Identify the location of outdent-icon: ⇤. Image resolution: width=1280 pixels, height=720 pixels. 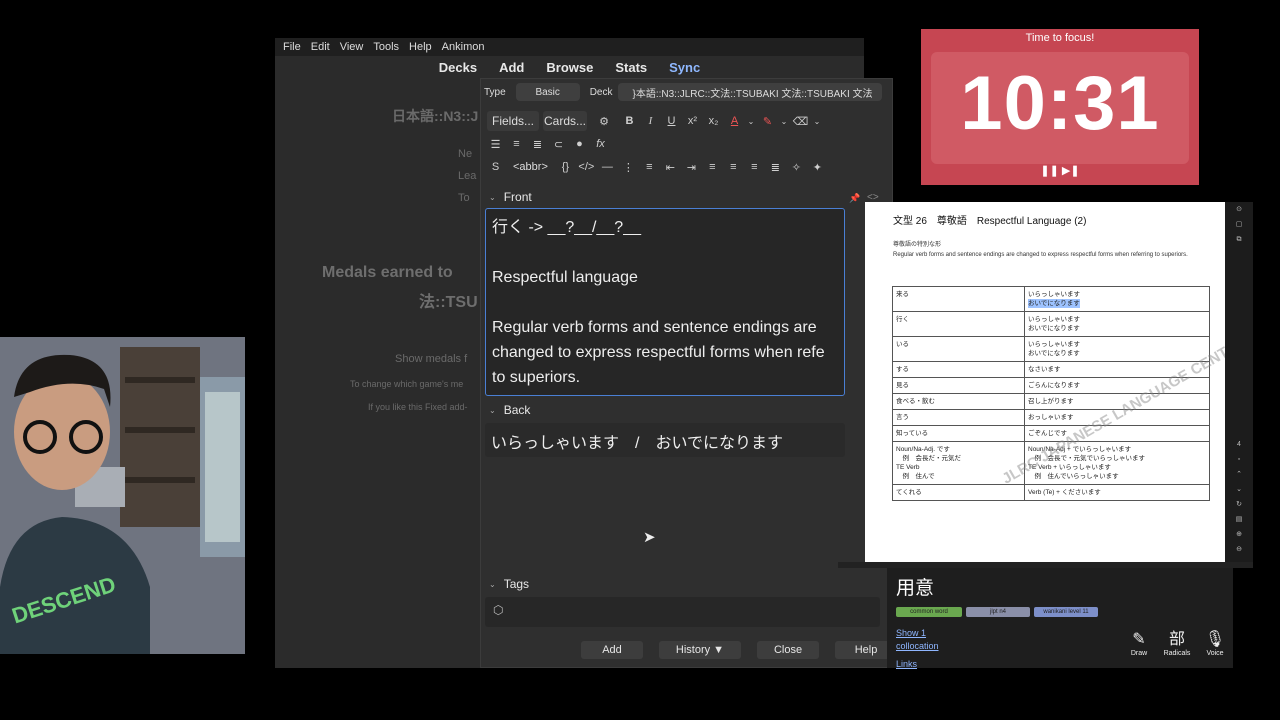
(670, 167).